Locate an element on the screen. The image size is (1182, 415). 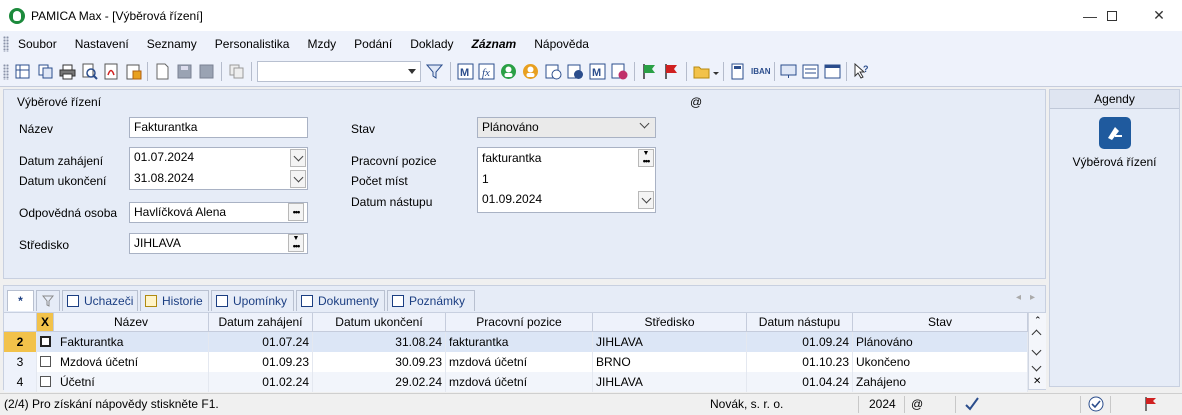
datum-nastupu-dropdown is located at coordinates (646, 200).